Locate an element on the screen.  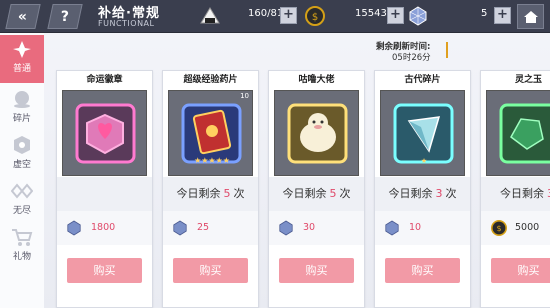
sidebar-item-label: 碎片 is located at coordinates (21, 119).